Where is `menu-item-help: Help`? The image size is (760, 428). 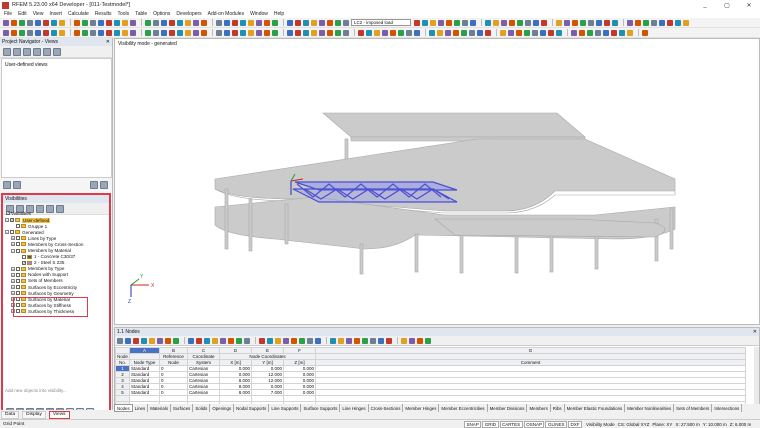 menu-item-help: Help is located at coordinates (279, 14).